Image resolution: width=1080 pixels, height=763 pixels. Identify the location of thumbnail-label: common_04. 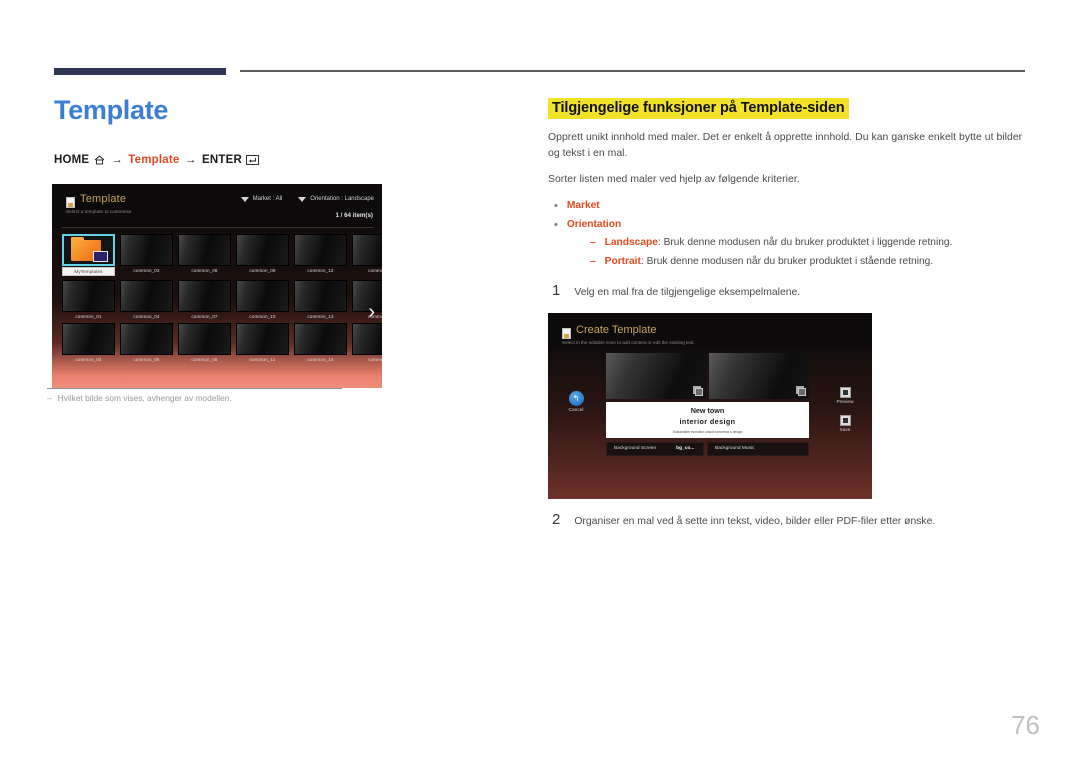
(146, 316).